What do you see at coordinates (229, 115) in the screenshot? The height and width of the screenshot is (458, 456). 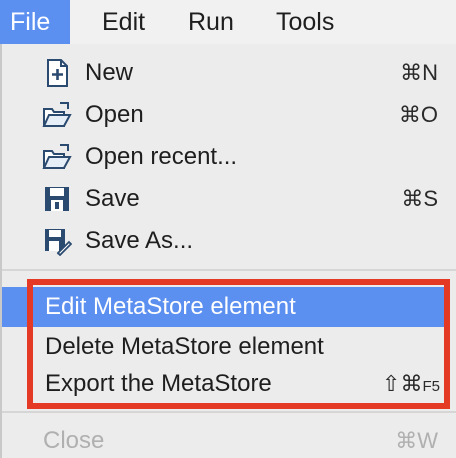 I see `menu-item-open: Open ⌘O` at bounding box center [229, 115].